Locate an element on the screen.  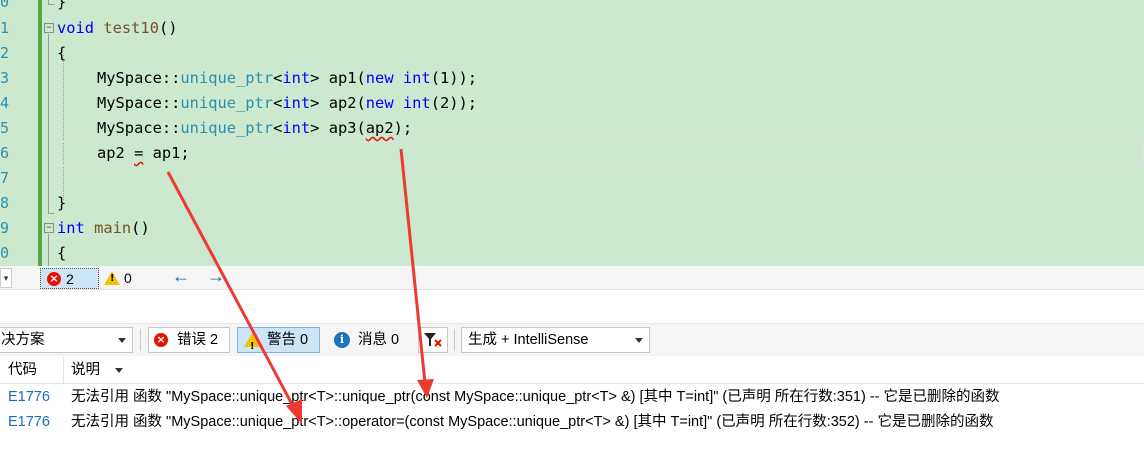
code-token: (1)); is located at coordinates (454, 78).